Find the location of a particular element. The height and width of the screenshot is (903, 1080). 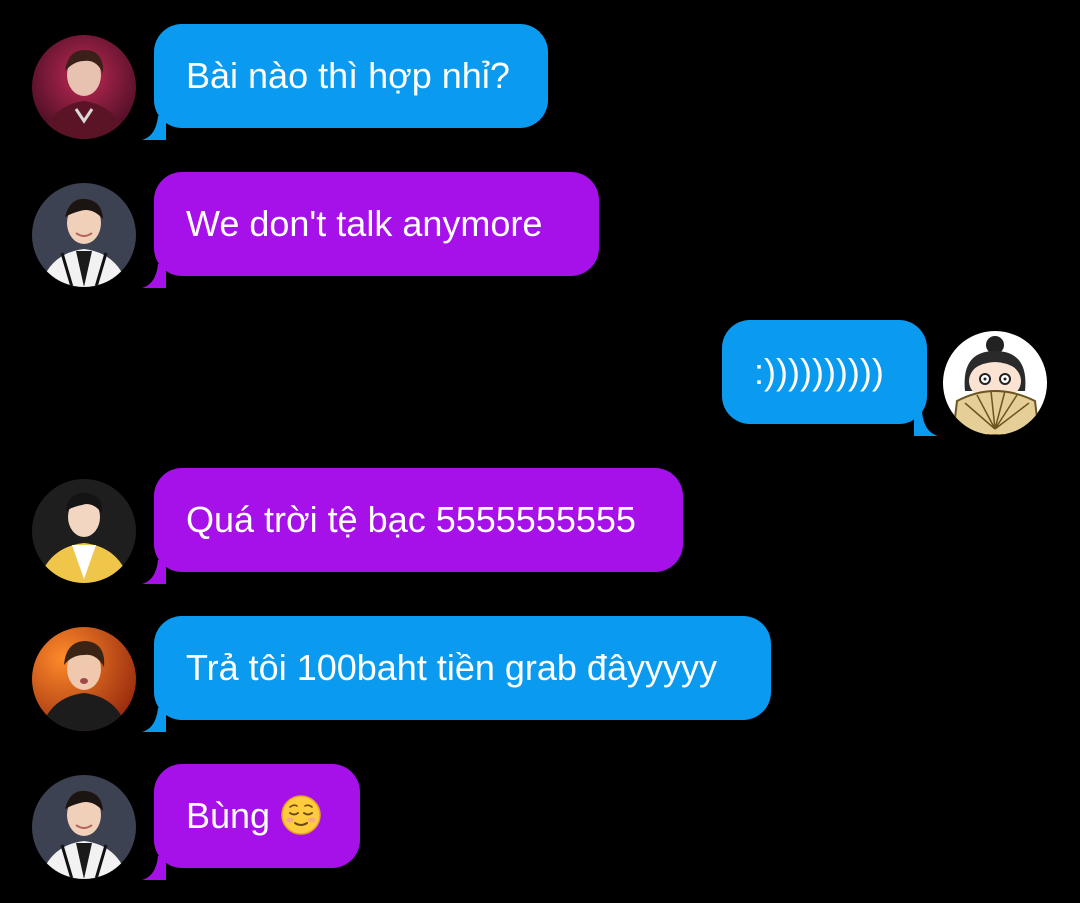

message-bubble: Bùng is located at coordinates (257, 816).